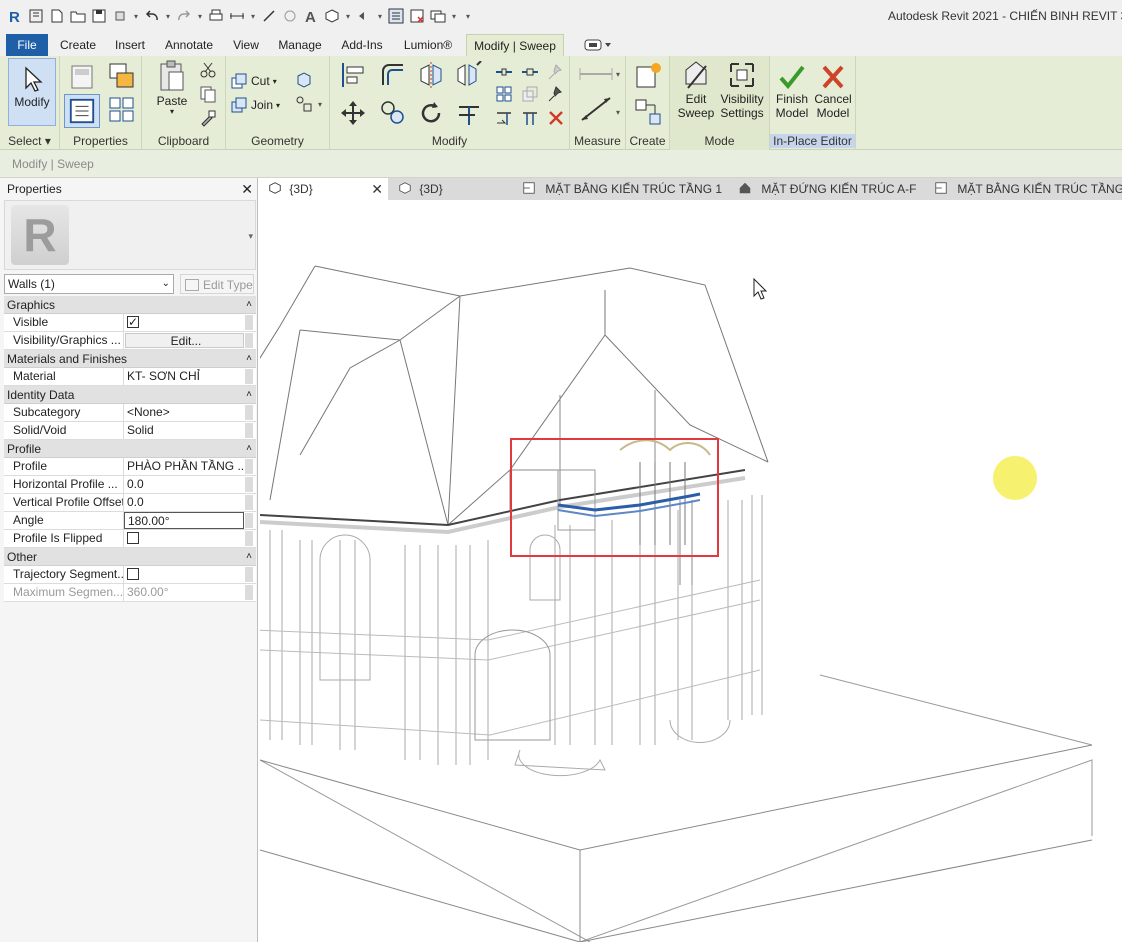  Describe the element at coordinates (36, 16) in the screenshot. I see `open-icon` at that location.